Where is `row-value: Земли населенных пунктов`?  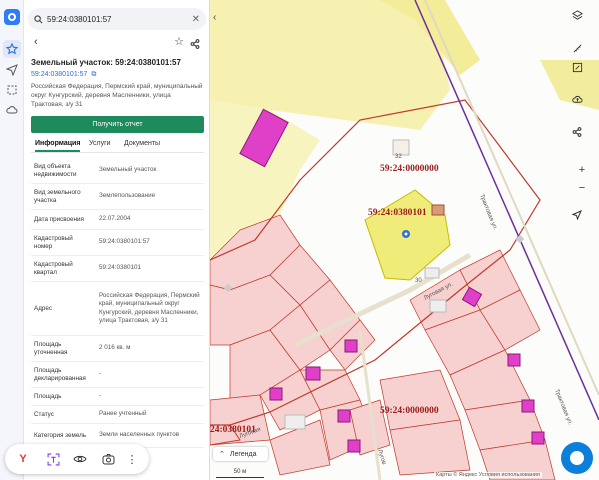 row-value: Земли населенных пунктов is located at coordinates (139, 435).